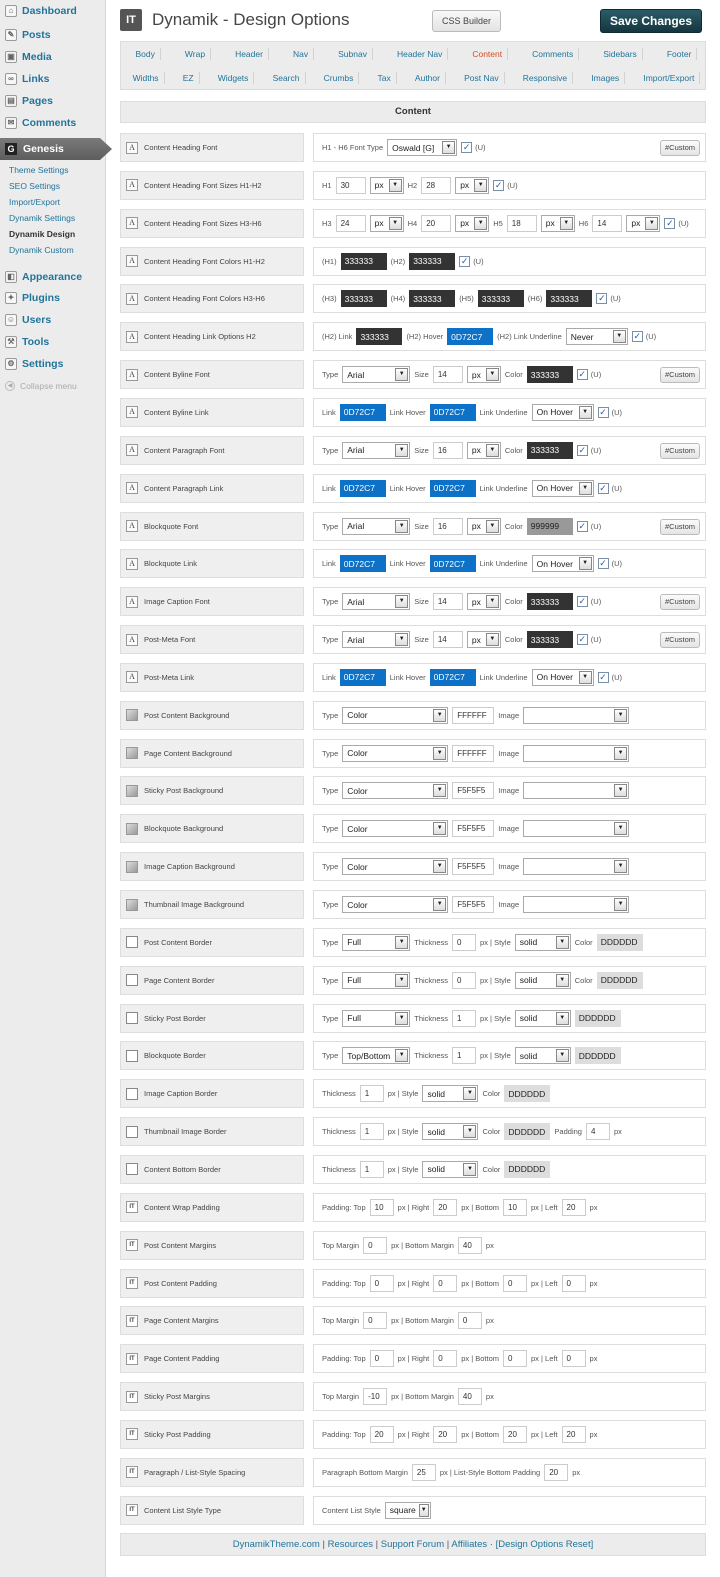  What do you see at coordinates (56, 149) in the screenshot?
I see `sidebar-item-genesis: G Genesis` at bounding box center [56, 149].